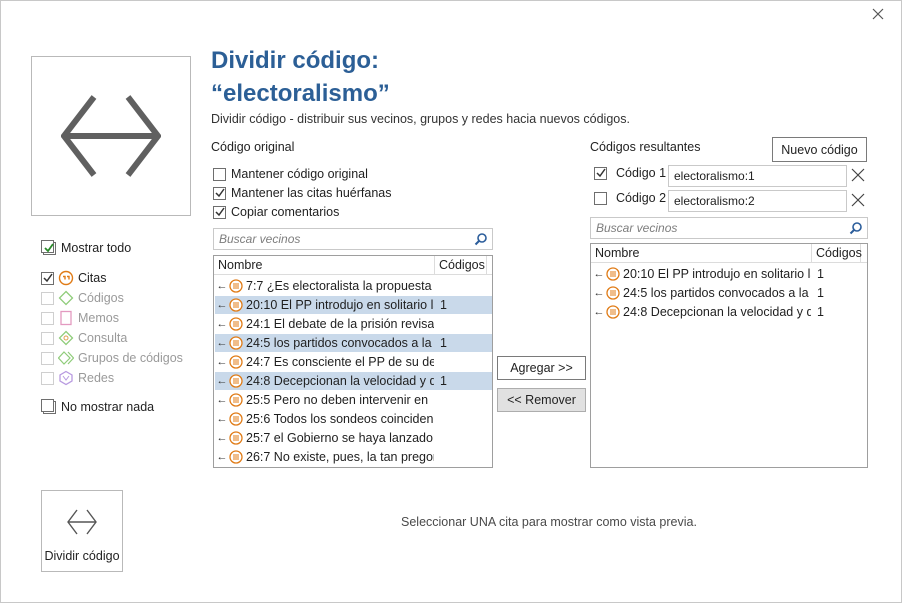  Describe the element at coordinates (641, 173) in the screenshot. I see `code-1-label: Código 1` at that location.